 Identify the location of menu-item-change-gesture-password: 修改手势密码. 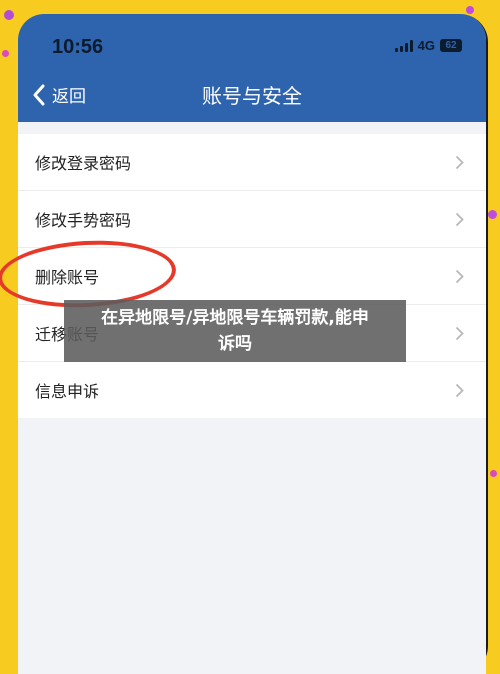
(252, 219).